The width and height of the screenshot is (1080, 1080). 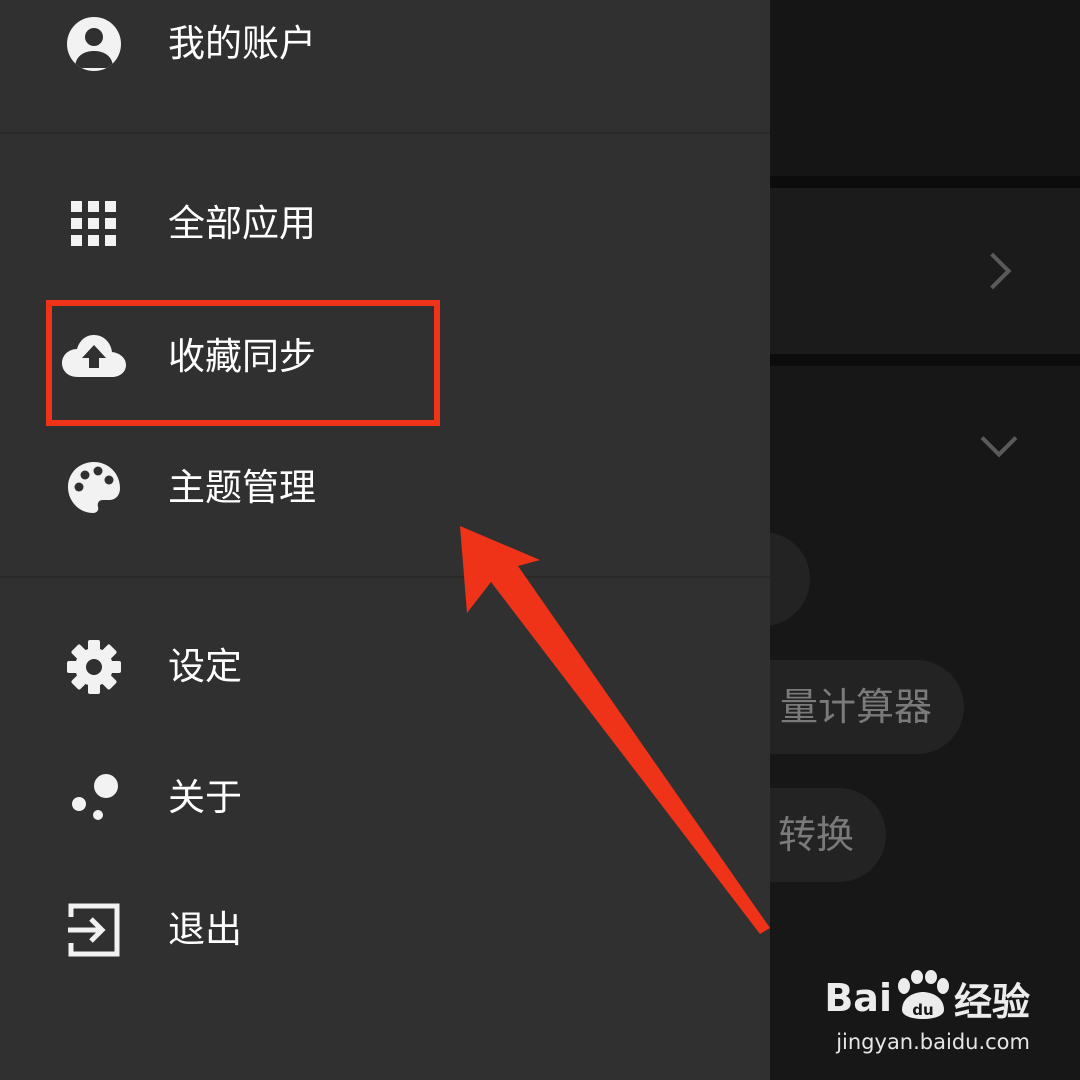 I want to click on drawer-item-label: 我的账户, so click(x=242, y=43).